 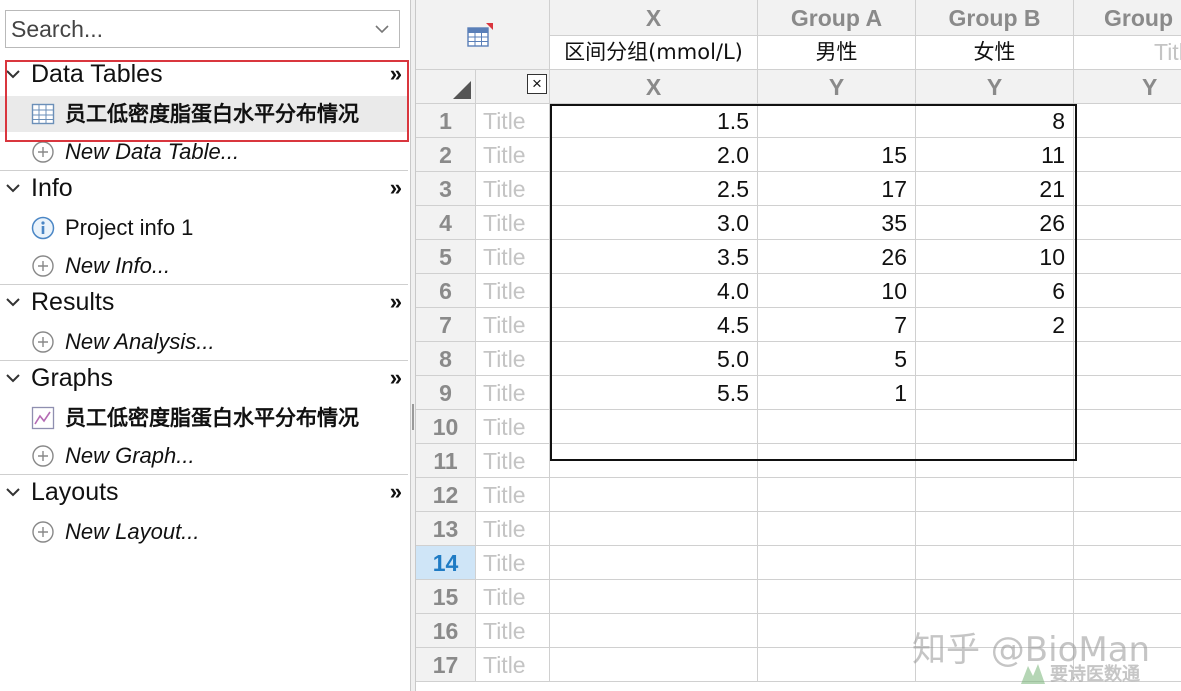 I want to click on table-cell: 21, so click(x=995, y=189).